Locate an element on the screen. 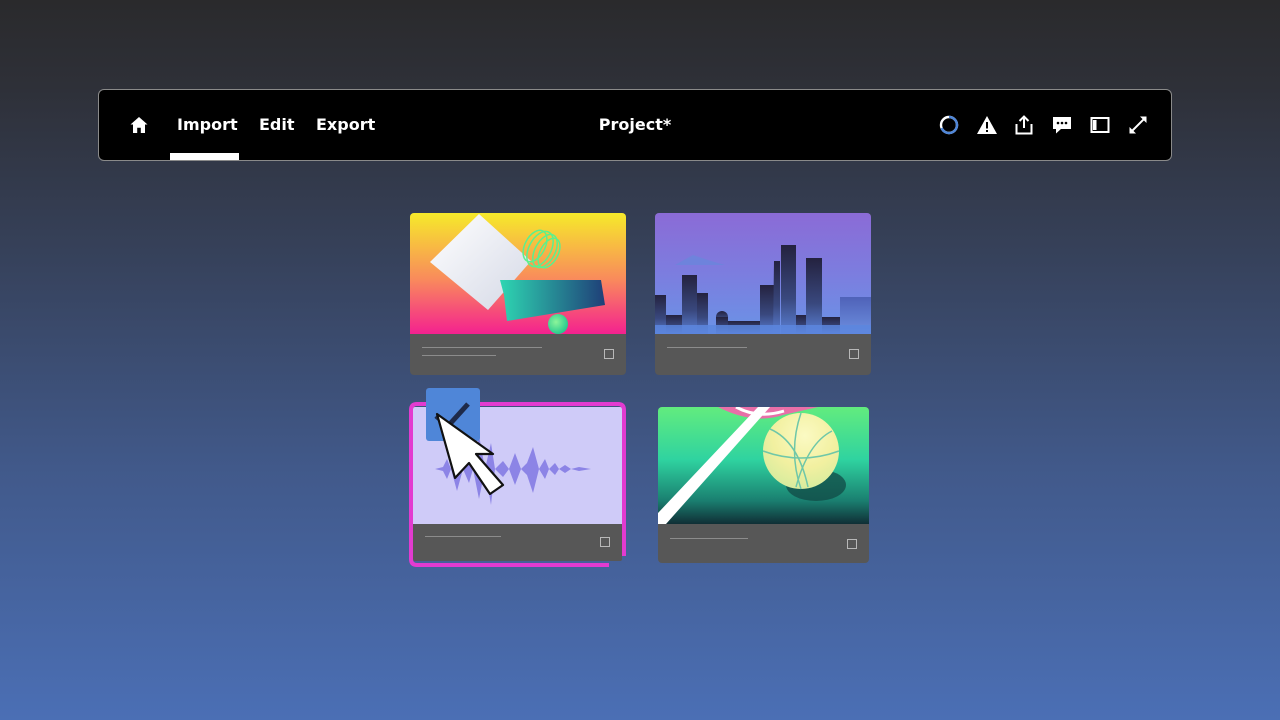 This screenshot has width=1280, height=720. tab-edit: Edit is located at coordinates (277, 125).